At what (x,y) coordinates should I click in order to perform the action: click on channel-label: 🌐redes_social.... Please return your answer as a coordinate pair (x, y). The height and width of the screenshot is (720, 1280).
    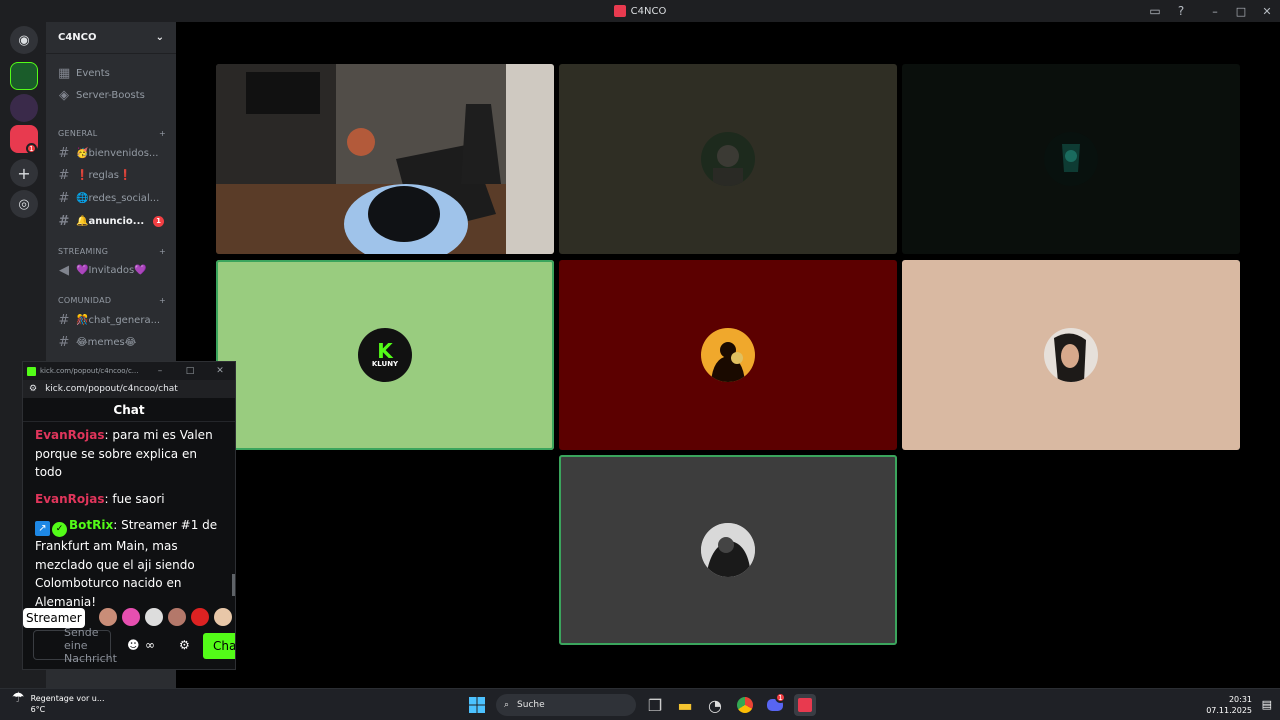
    Looking at the image, I should click on (118, 198).